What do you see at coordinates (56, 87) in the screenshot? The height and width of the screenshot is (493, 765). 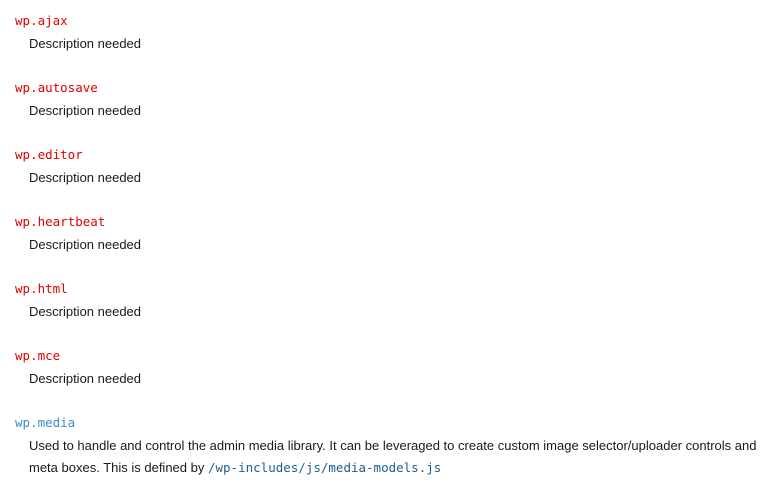 I see `term-wp-autosave: wp.autosave` at bounding box center [56, 87].